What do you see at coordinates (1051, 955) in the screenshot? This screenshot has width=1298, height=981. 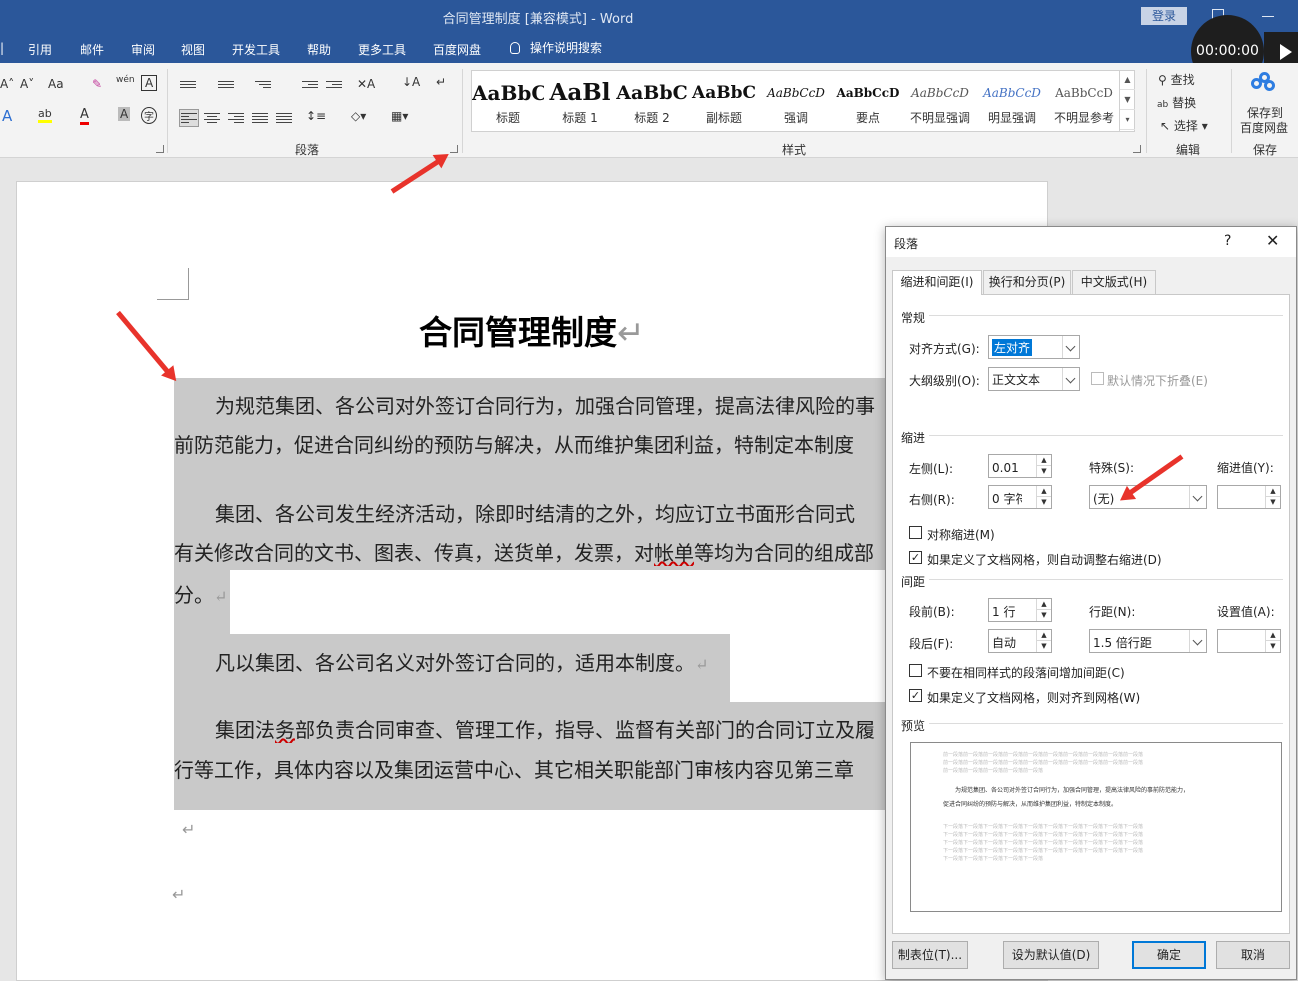 I see `set-default-button: 设为默认值(D)` at bounding box center [1051, 955].